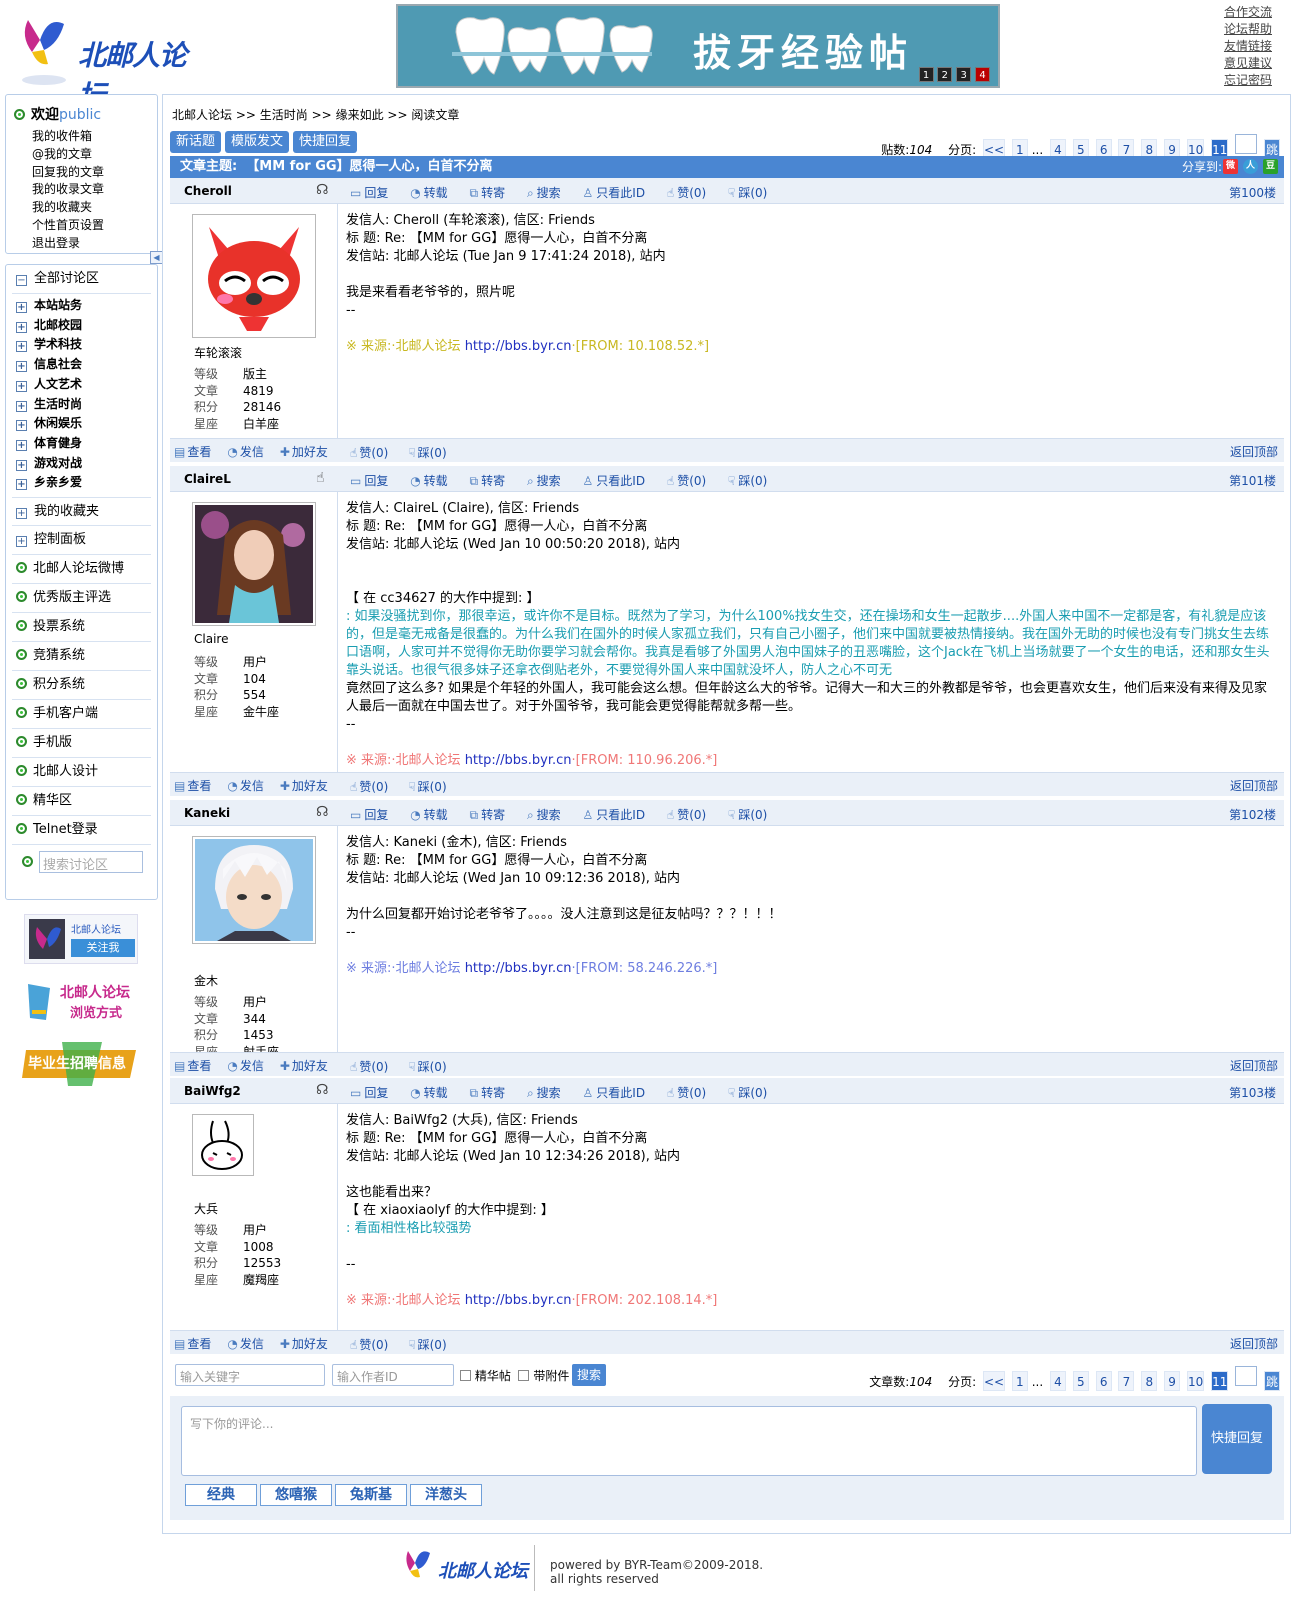 Image resolution: width=1294 pixels, height=1598 pixels. What do you see at coordinates (94, 155) in the screenshot?
I see `link-mentions: @我的文章` at bounding box center [94, 155].